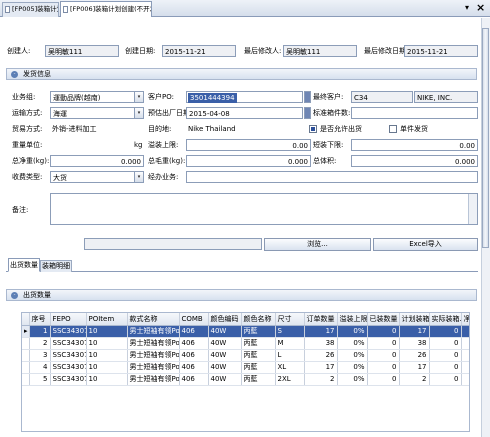 This screenshot has height=437, width=490. Describe the element at coordinates (241, 74) in the screenshot. I see `shipping-section-header: - 发货信息` at that location.